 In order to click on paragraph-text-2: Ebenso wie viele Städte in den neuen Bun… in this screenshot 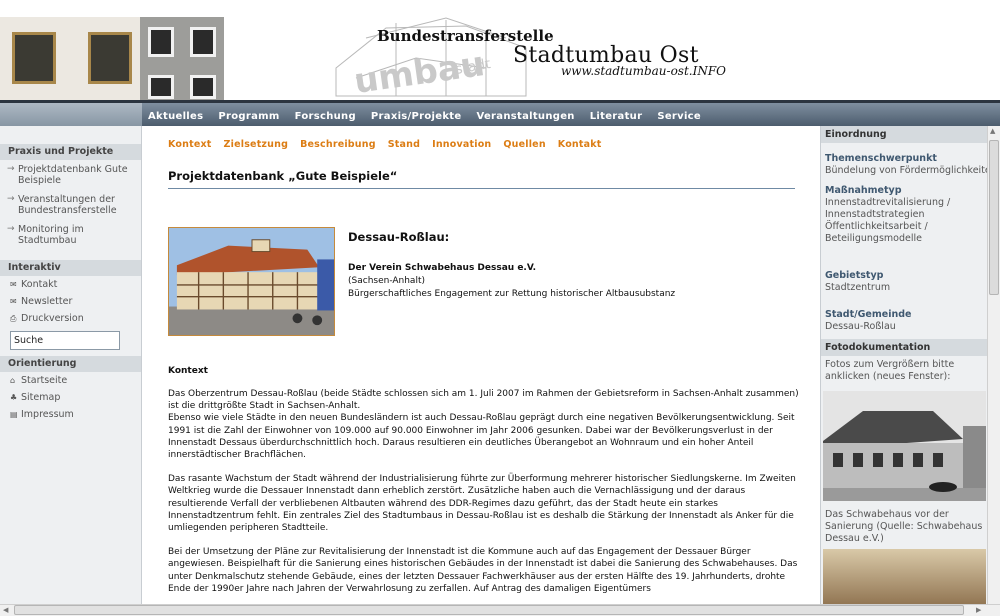, I will do `click(481, 437)`.